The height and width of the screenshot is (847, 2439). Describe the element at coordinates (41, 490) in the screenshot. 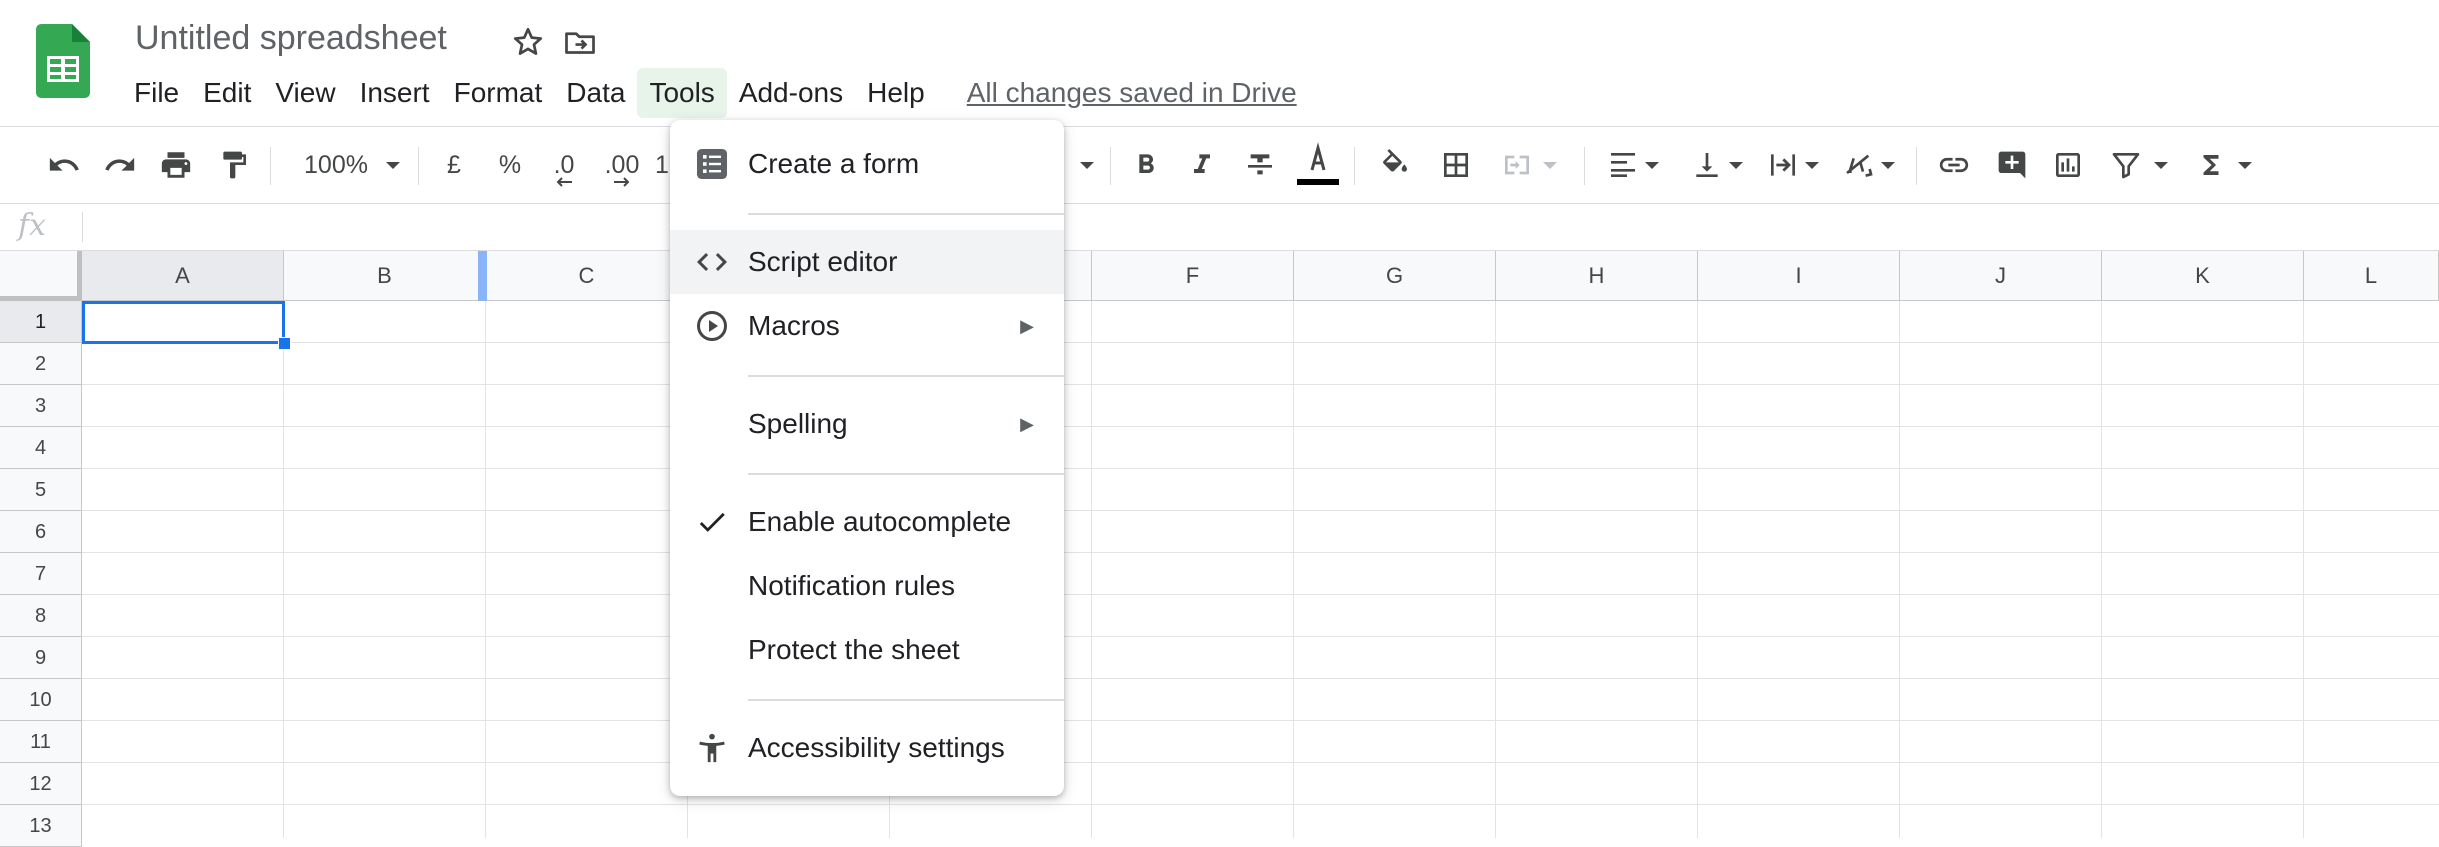

I see `row-header-5: 5` at that location.